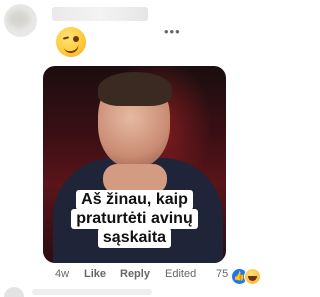 Image resolution: width=320 pixels, height=297 pixels. What do you see at coordinates (134, 219) in the screenshot?
I see `meme-caption-line-2: praturtėti avinų` at bounding box center [134, 219].